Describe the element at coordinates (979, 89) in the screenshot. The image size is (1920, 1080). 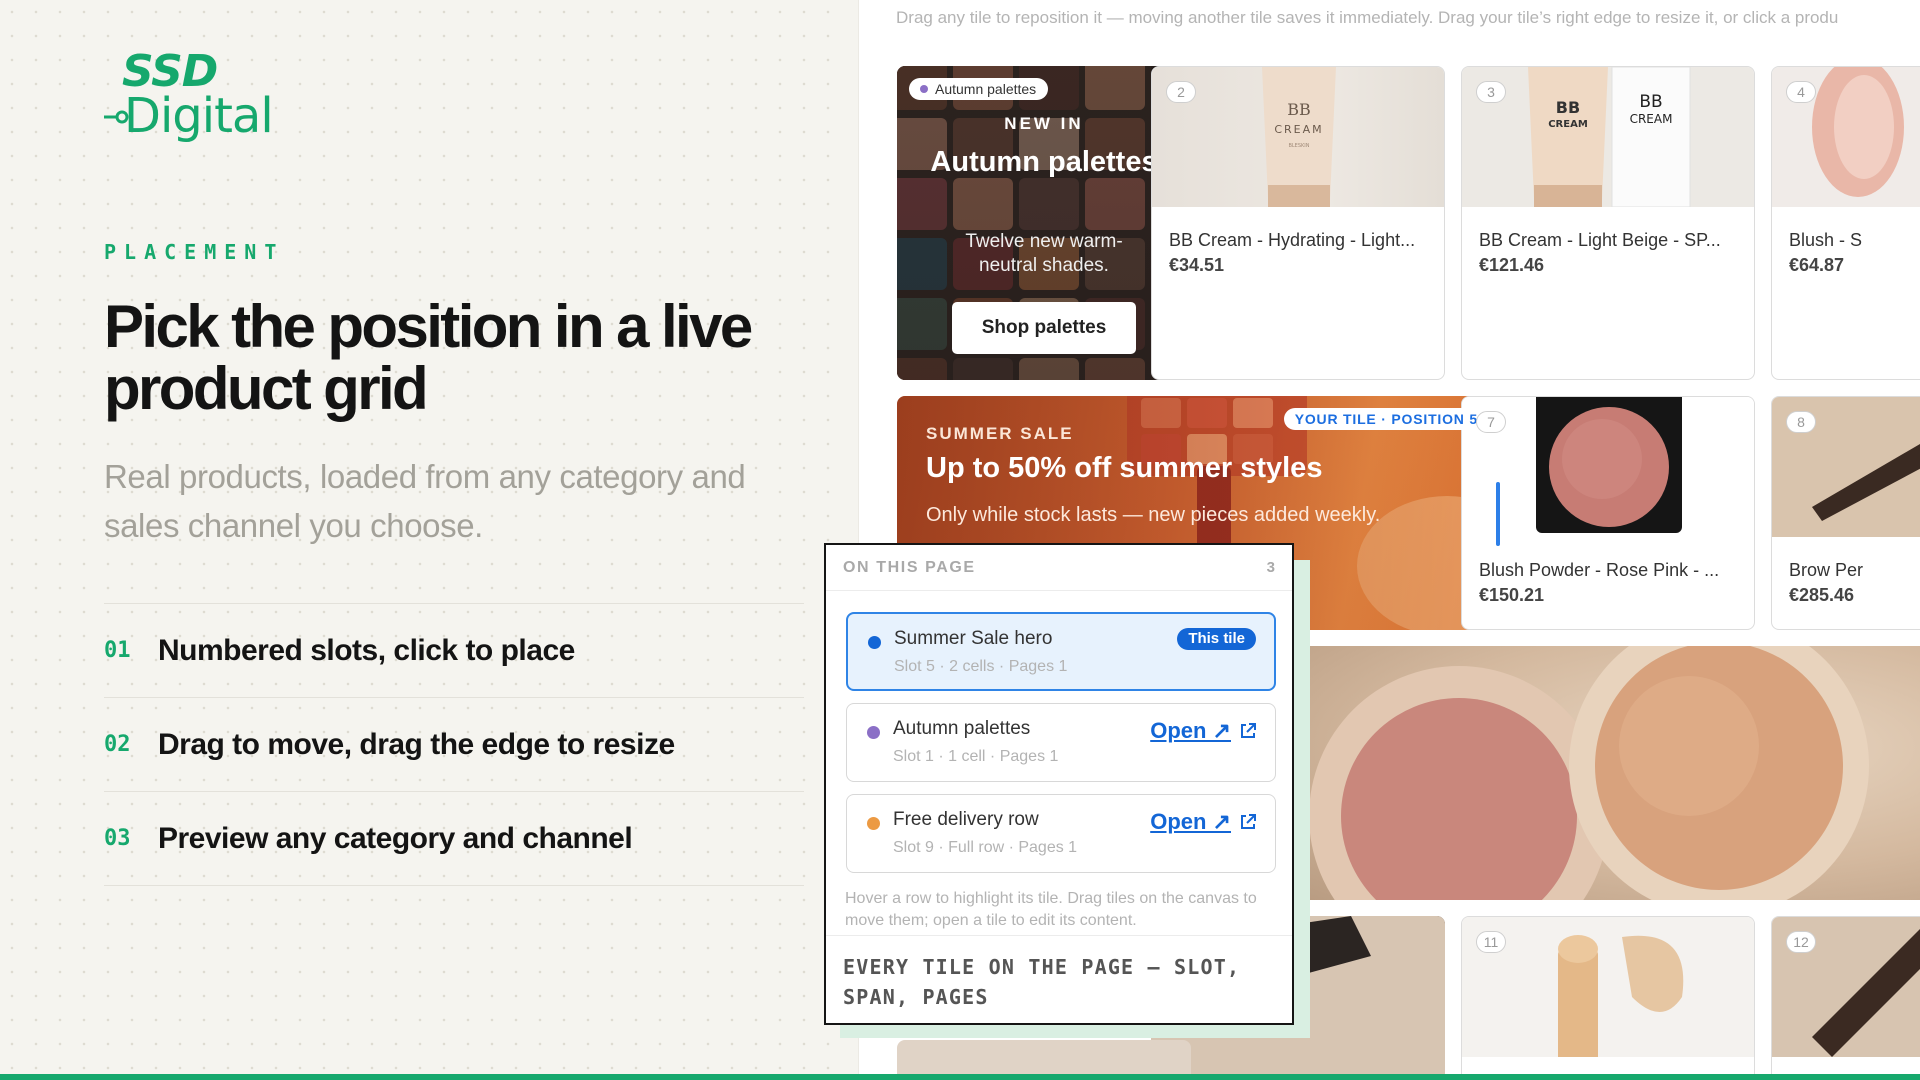
I see `tile-name-badge: Autumn palettes` at that location.